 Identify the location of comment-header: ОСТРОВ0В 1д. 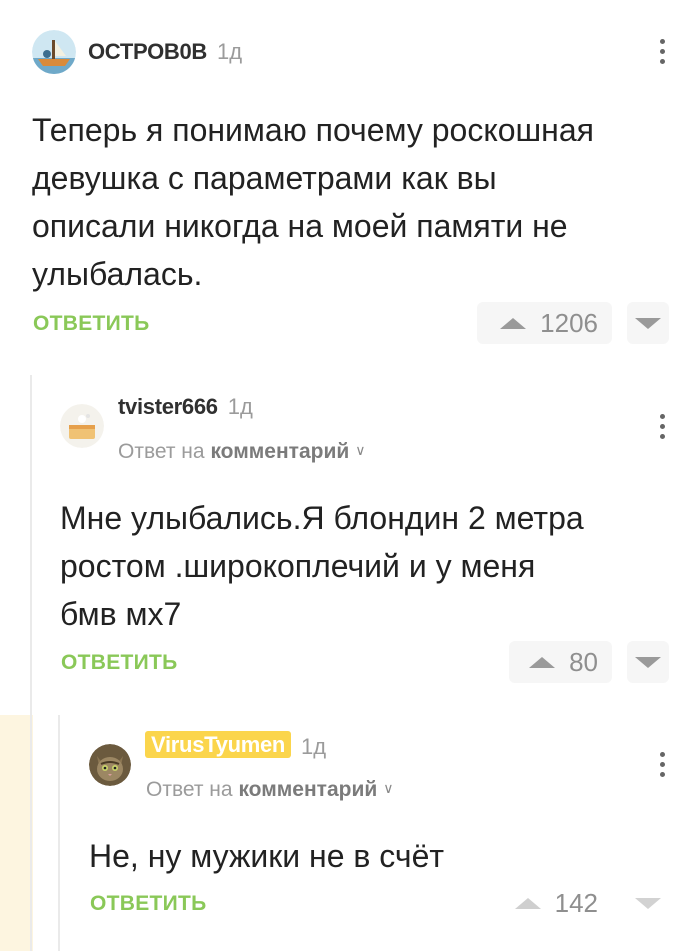
(137, 52).